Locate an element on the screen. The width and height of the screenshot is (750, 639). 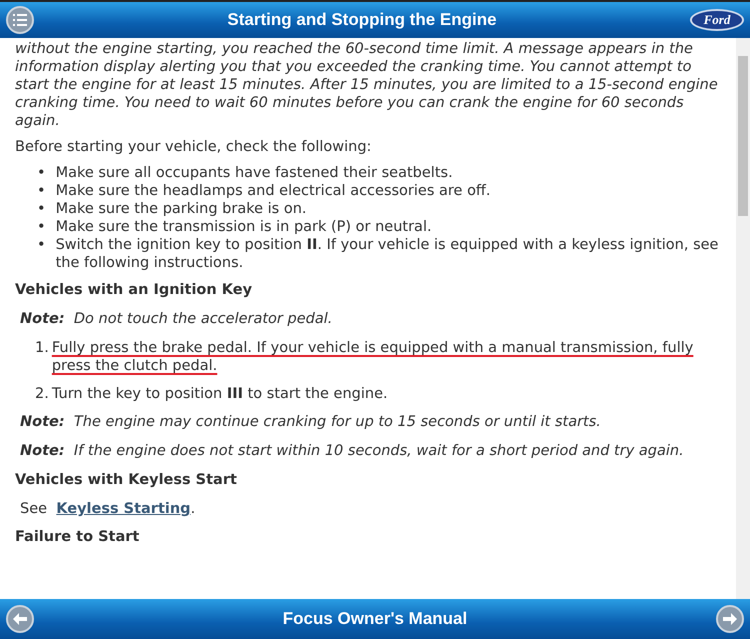
logo: Ford is located at coordinates (717, 20).